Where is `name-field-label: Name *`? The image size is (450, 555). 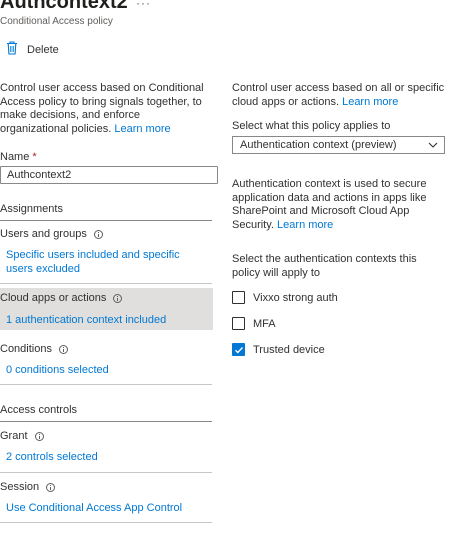
name-field-label: Name * is located at coordinates (18, 157).